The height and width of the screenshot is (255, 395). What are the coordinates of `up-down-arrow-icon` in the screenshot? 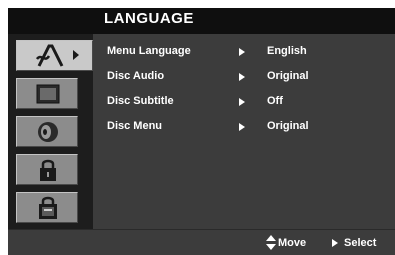 It's located at (271, 242).